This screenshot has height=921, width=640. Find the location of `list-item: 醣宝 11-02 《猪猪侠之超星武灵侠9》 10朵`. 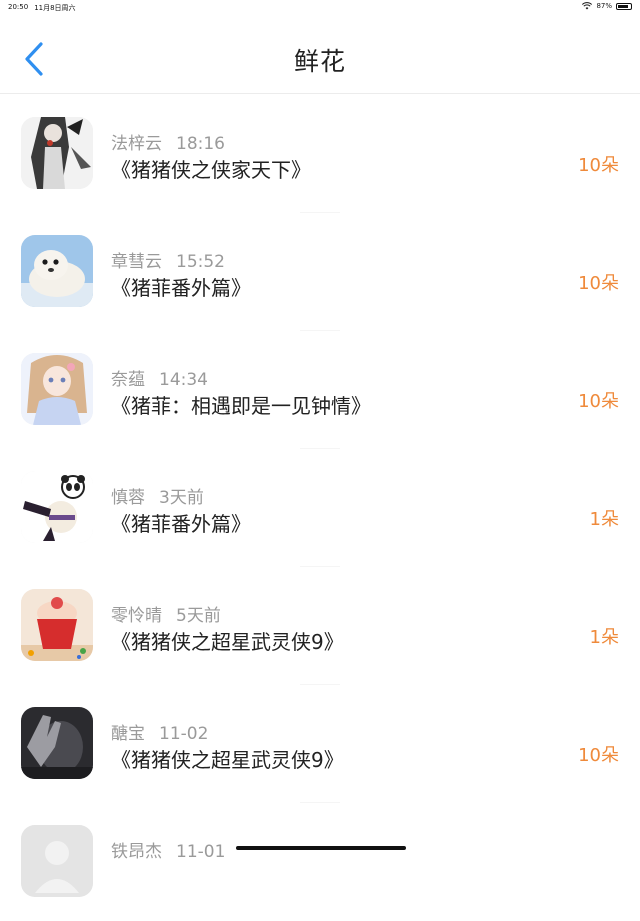

list-item: 醣宝 11-02 《猪猪侠之超星武灵侠9》 10朵 is located at coordinates (320, 744).